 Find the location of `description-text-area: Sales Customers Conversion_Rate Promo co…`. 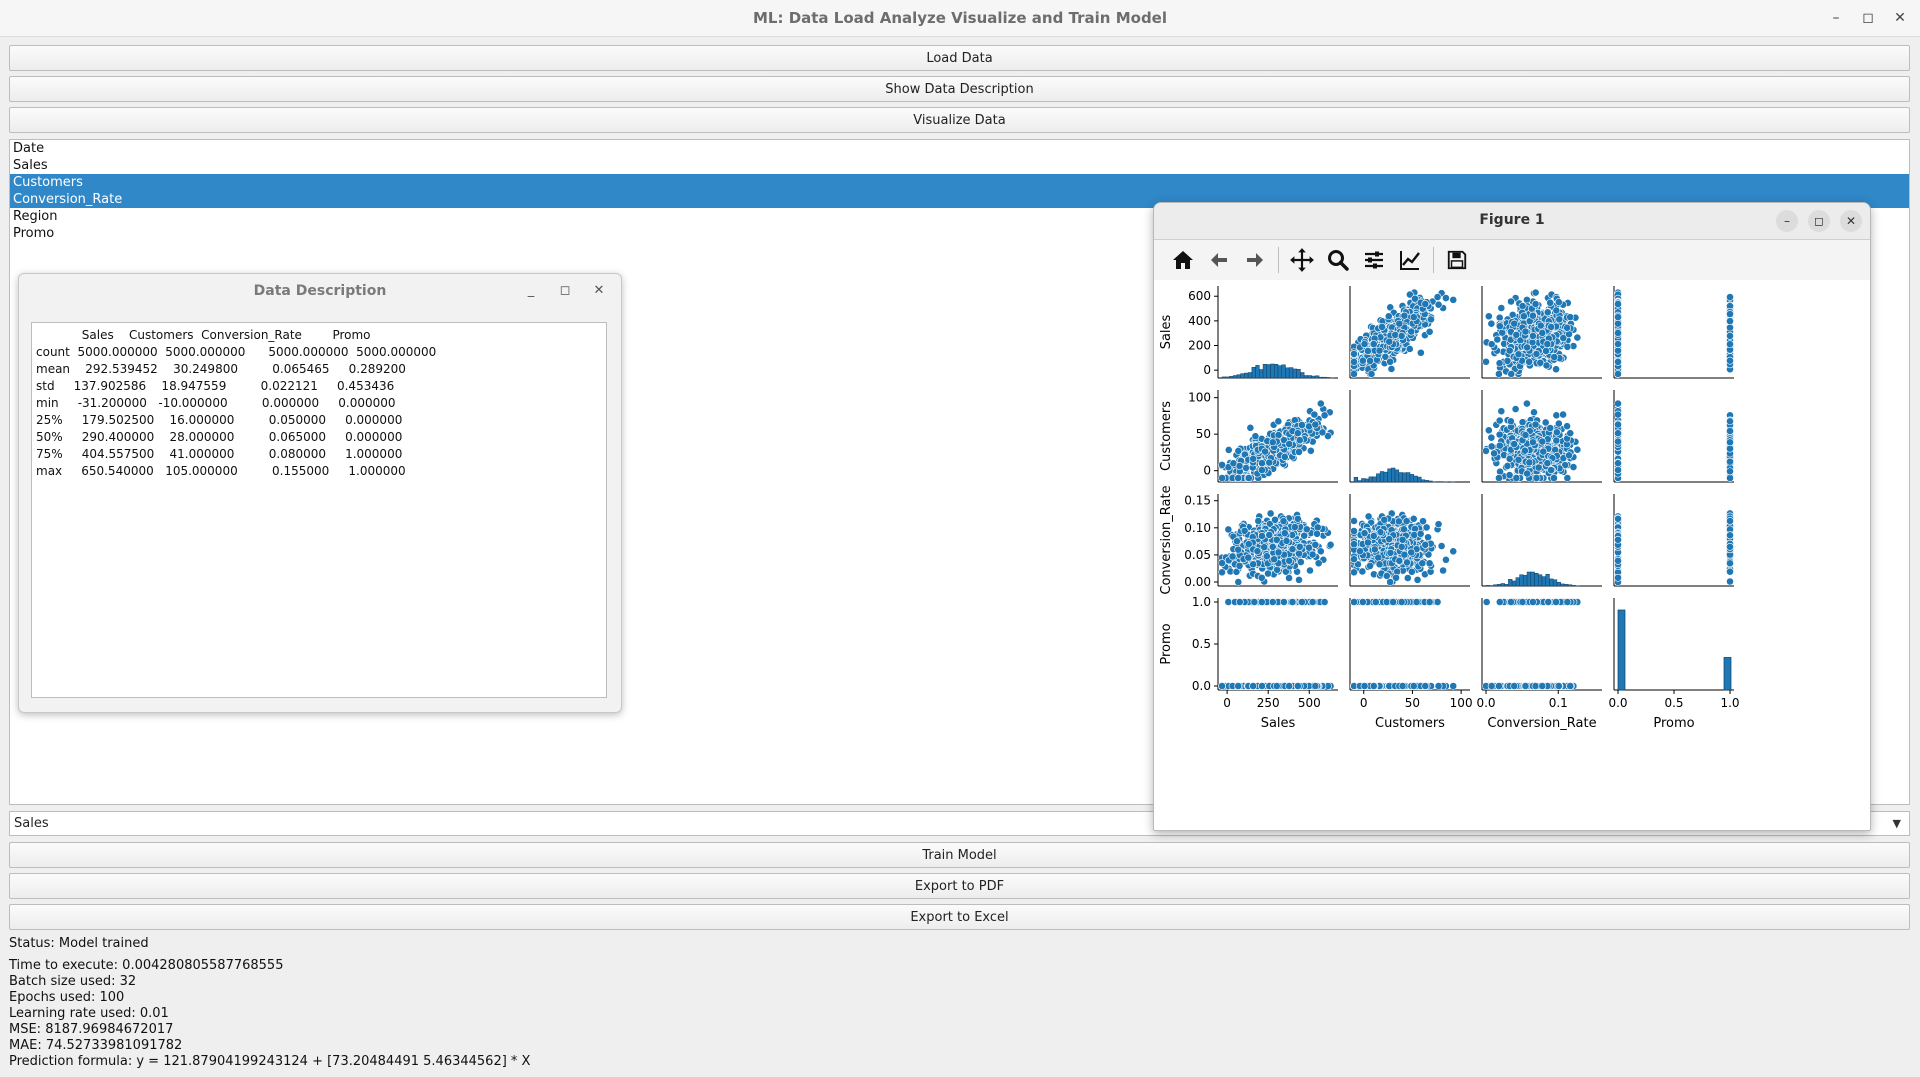

description-text-area: Sales Customers Conversion_Rate Promo co… is located at coordinates (319, 510).